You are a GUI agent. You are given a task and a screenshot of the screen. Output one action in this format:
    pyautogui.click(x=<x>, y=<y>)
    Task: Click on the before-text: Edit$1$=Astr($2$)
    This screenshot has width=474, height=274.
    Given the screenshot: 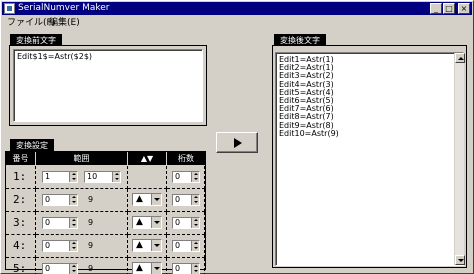 What is the action you would take?
    pyautogui.click(x=55, y=56)
    